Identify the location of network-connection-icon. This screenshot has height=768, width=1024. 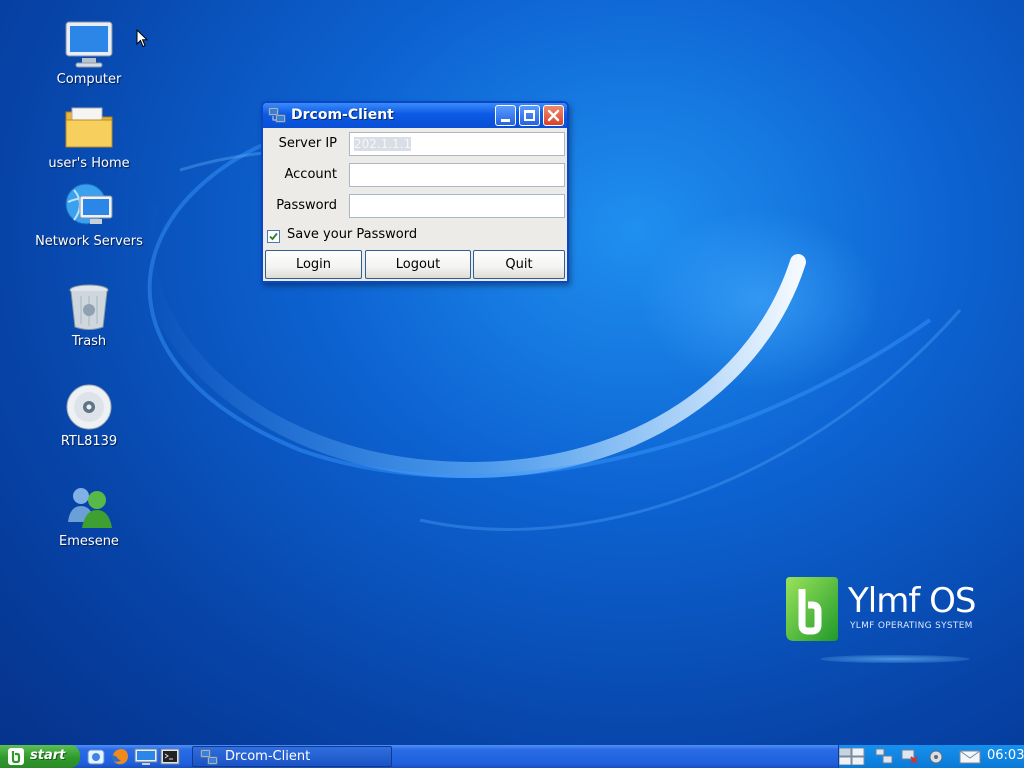
(884, 756).